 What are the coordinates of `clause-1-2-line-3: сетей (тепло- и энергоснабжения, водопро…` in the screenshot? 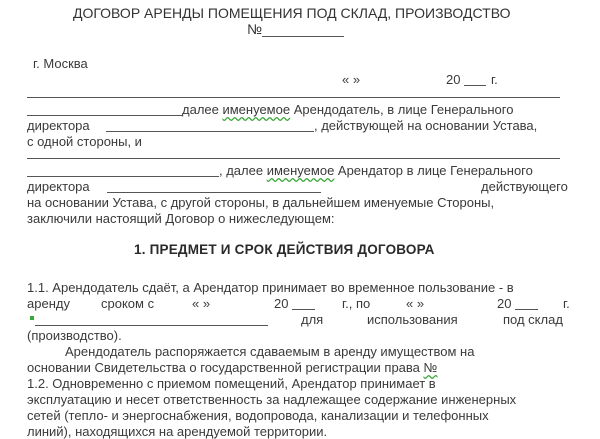 It's located at (258, 415).